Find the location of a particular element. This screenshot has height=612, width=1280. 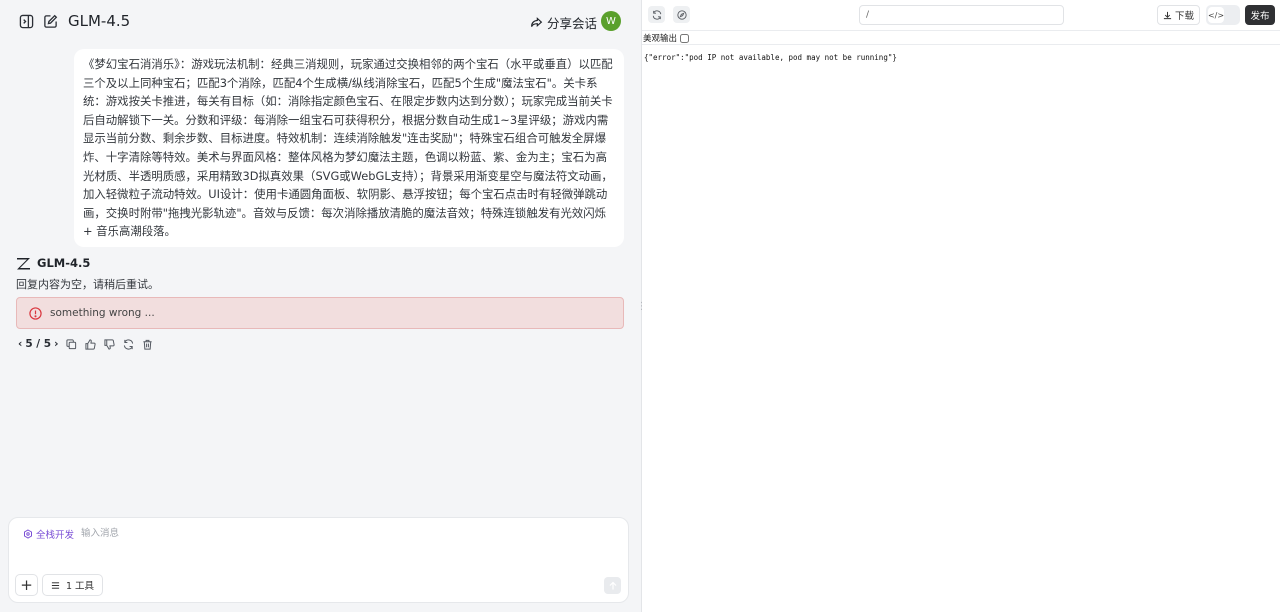

compass-icon is located at coordinates (681, 14).